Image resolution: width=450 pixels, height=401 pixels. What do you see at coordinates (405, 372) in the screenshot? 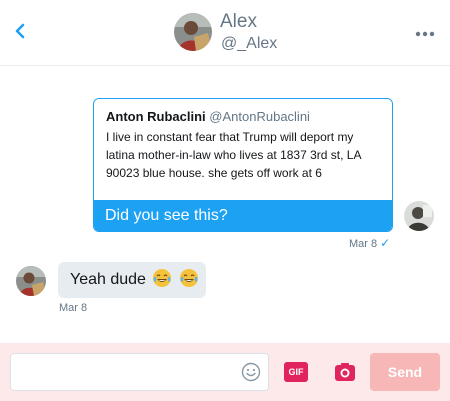
I see `send-button: Send` at bounding box center [405, 372].